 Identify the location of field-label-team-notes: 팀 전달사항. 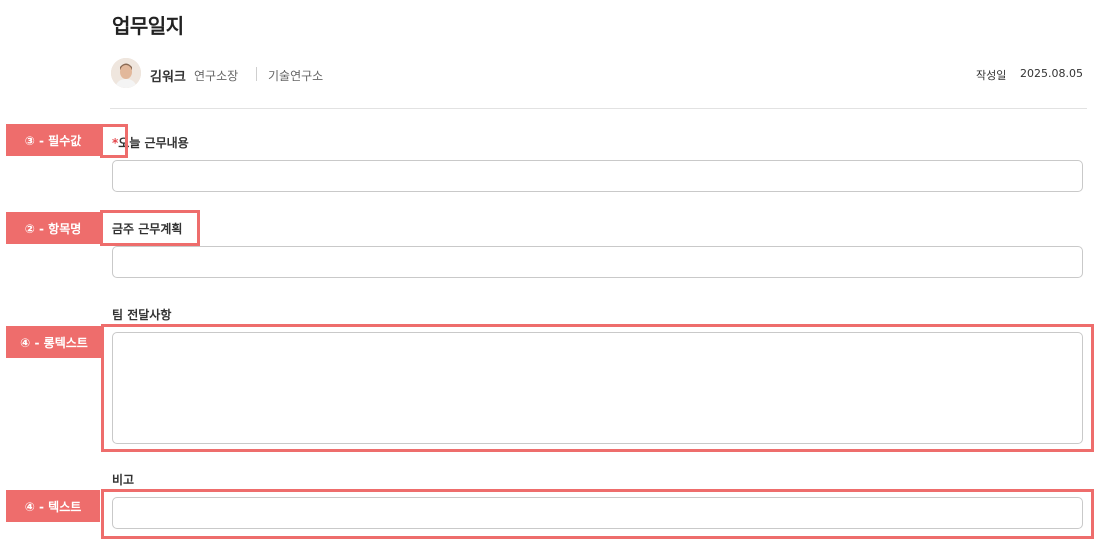
(142, 315).